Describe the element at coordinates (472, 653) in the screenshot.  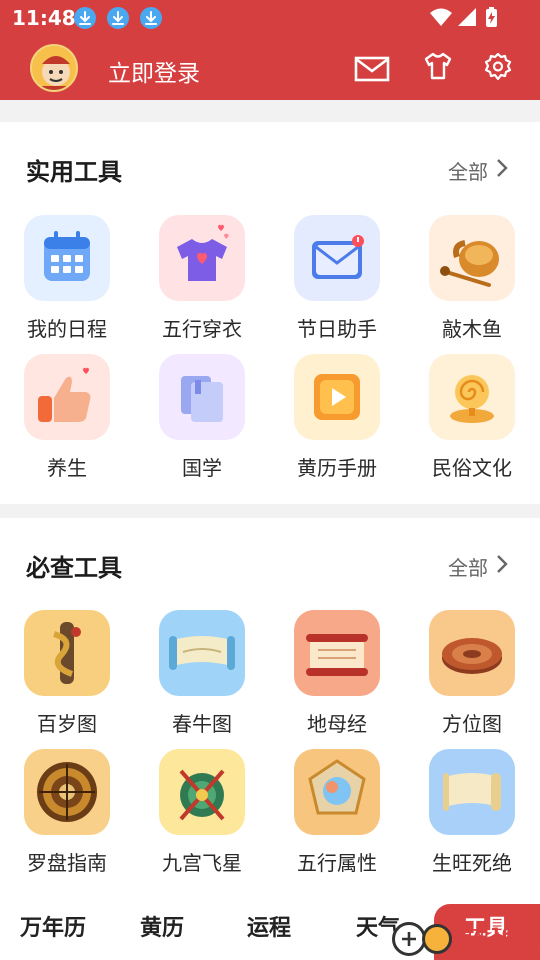
I see `bronze-disc-icon` at that location.